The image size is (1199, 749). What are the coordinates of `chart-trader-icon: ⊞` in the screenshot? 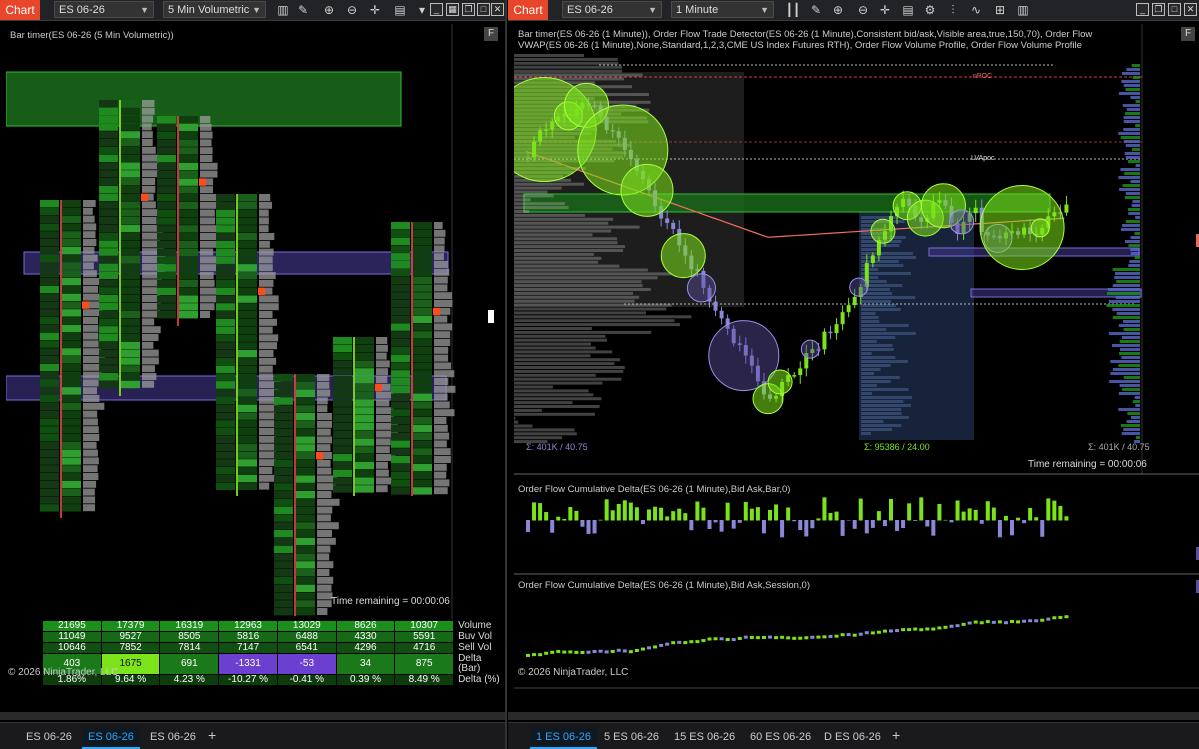 It's located at (1000, 10).